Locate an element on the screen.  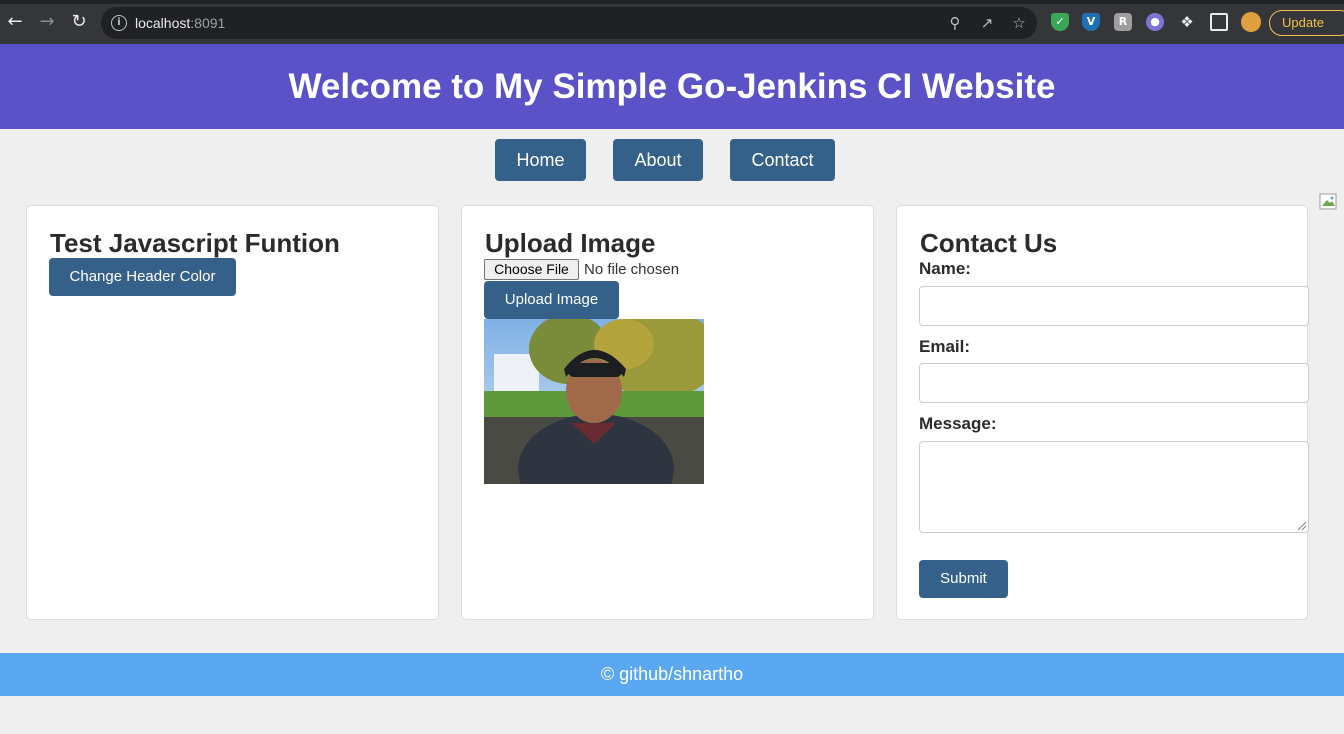
extensions-puzzle-icon: ❖ is located at coordinates (1187, 22).